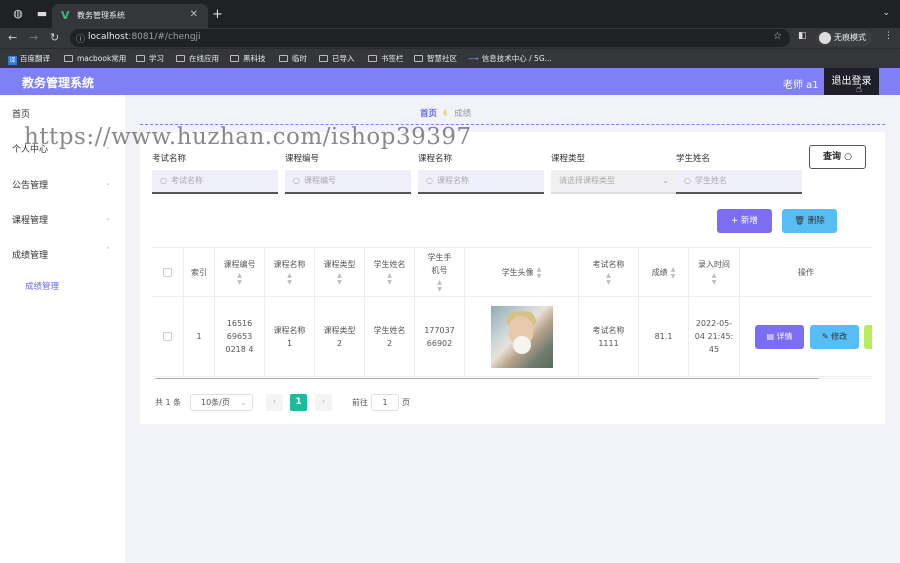  What do you see at coordinates (217, 14) in the screenshot?
I see `new-tab-icon: +` at bounding box center [217, 14].